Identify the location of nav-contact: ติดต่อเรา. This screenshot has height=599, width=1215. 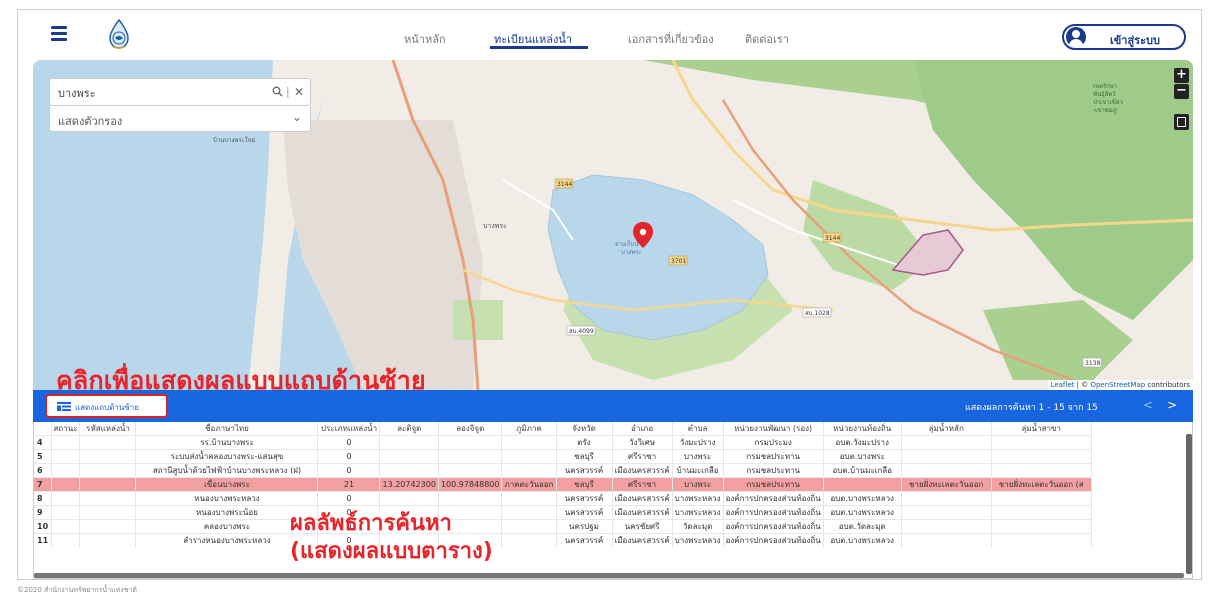
(767, 39).